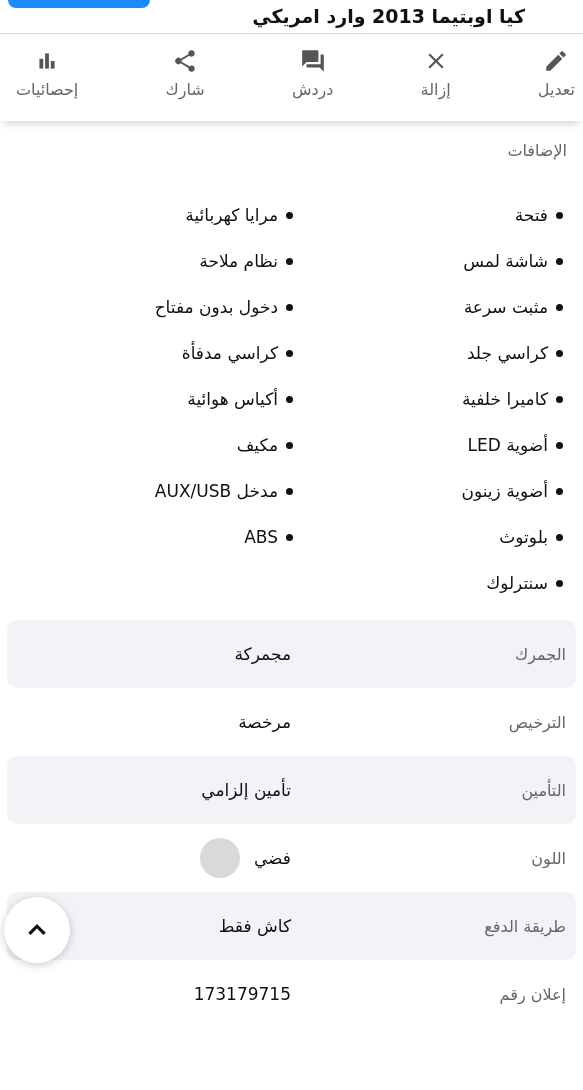  Describe the element at coordinates (272, 858) in the screenshot. I see `detail-value: فضي` at that location.